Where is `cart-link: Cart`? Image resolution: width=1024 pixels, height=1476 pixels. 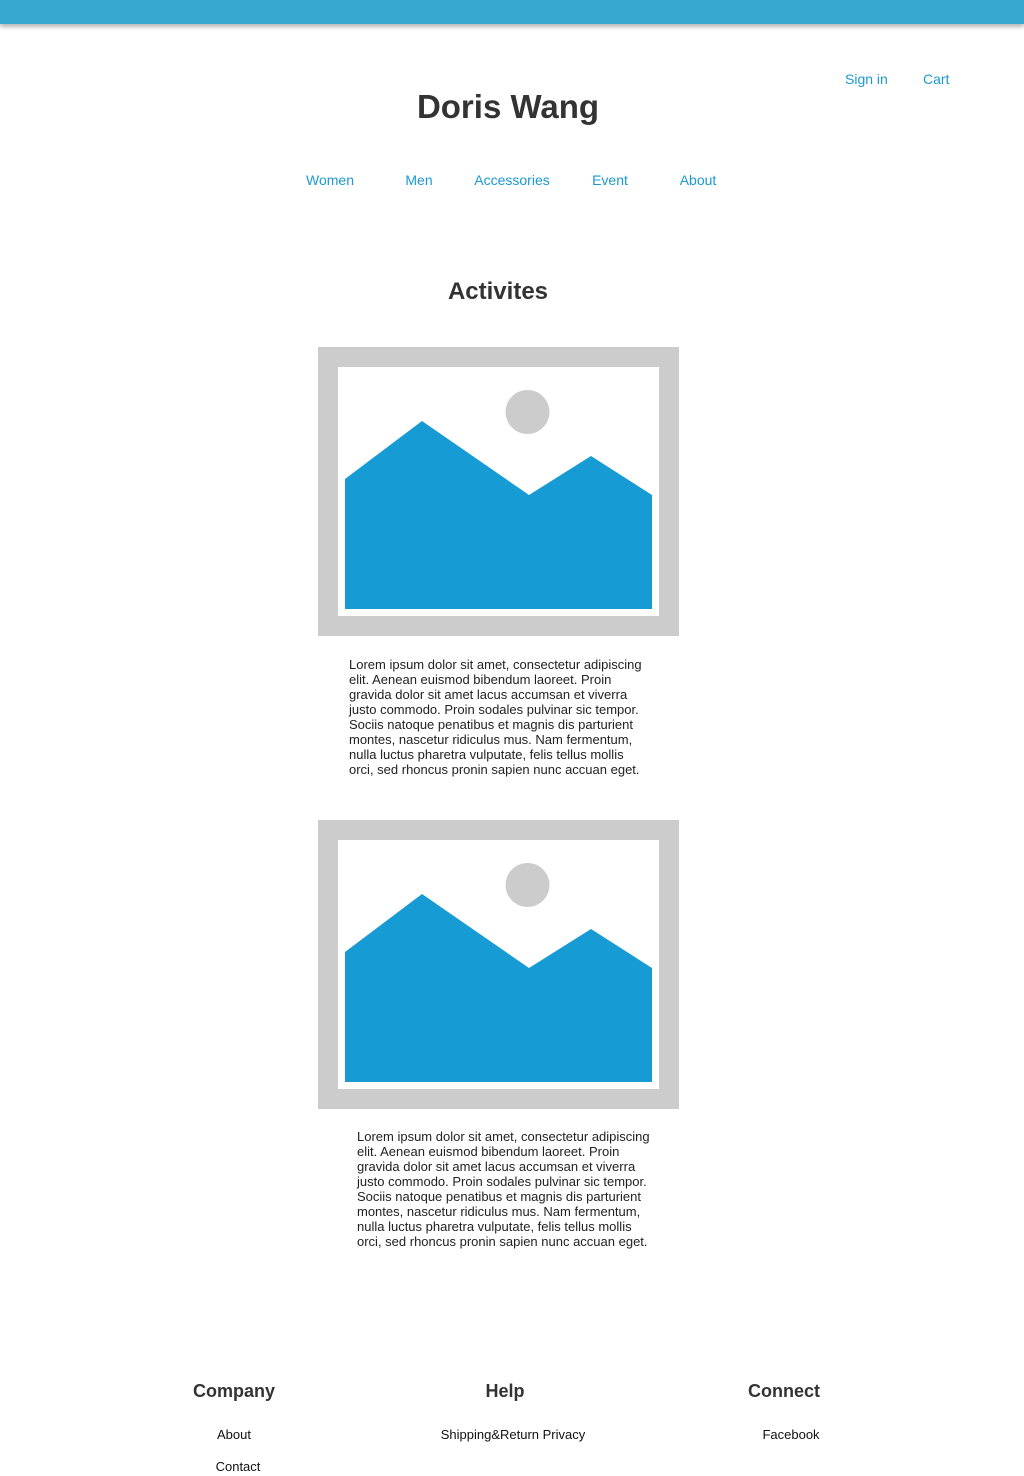 cart-link: Cart is located at coordinates (936, 79).